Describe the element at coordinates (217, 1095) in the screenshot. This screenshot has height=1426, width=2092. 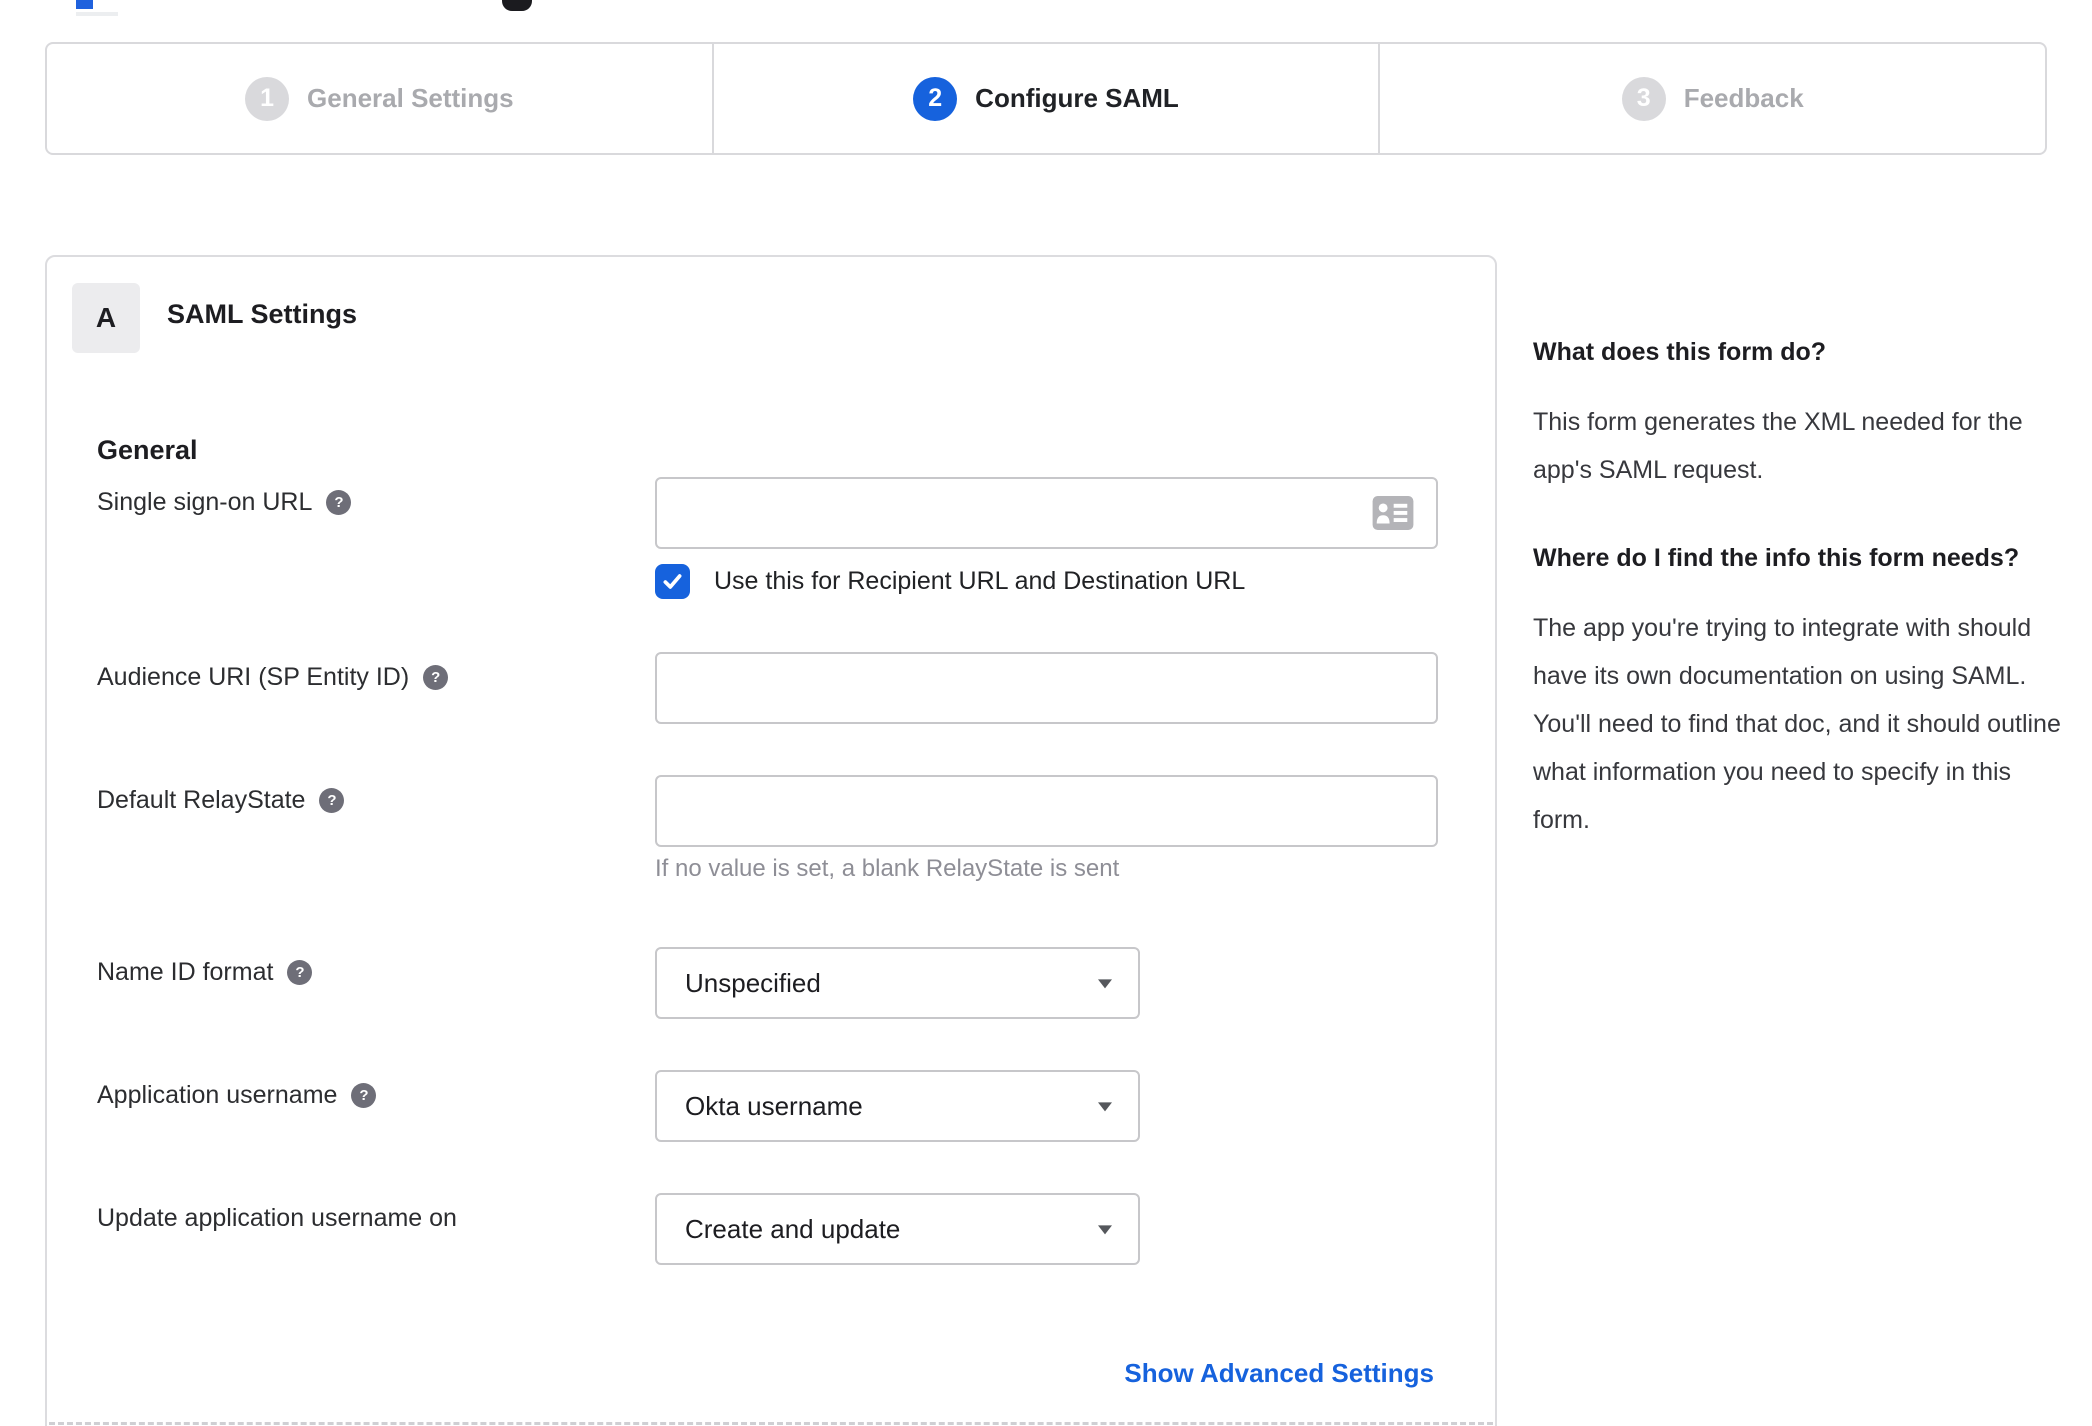
I see `field-label-text: Application username` at that location.